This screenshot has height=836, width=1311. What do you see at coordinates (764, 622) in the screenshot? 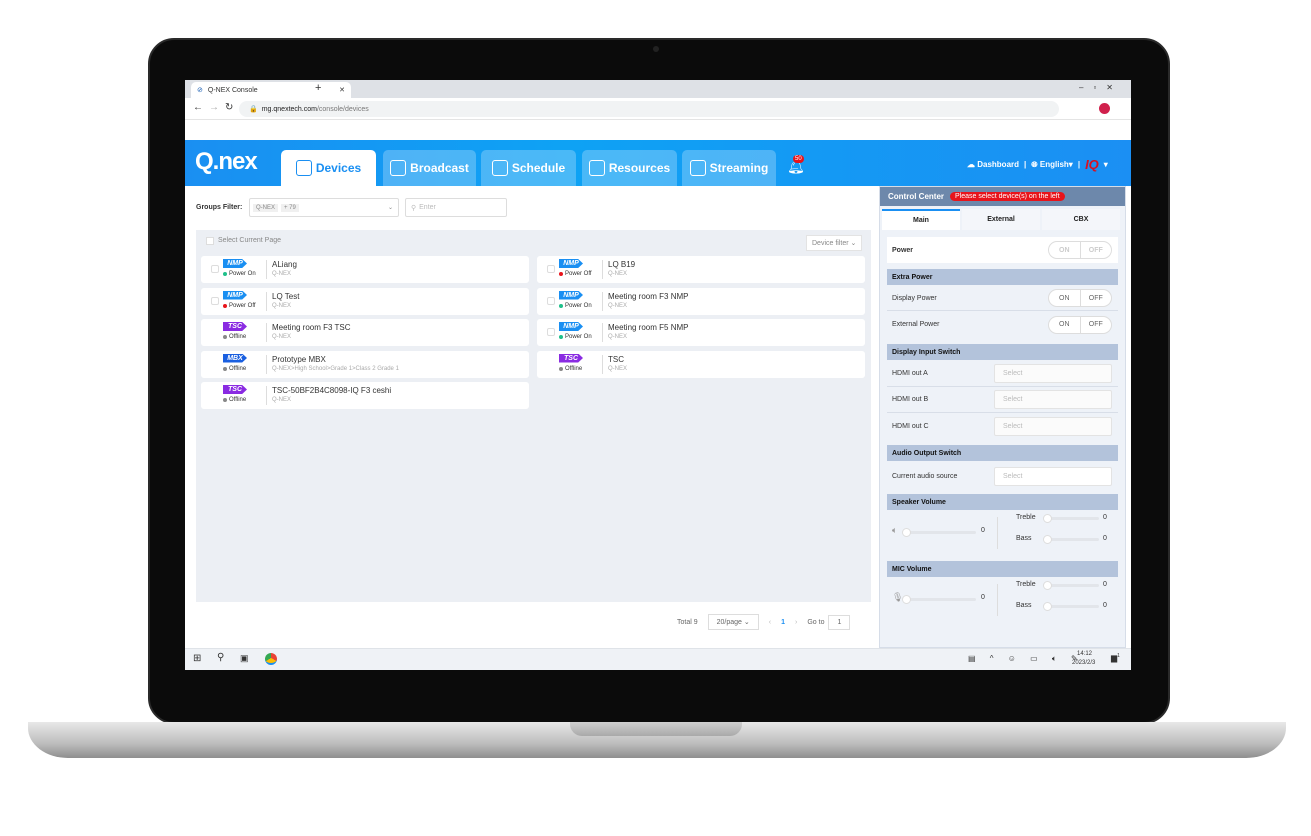
I see `pagination: Total 9 20/page ⌄ ‹ 1 › Go to 1` at bounding box center [764, 622].